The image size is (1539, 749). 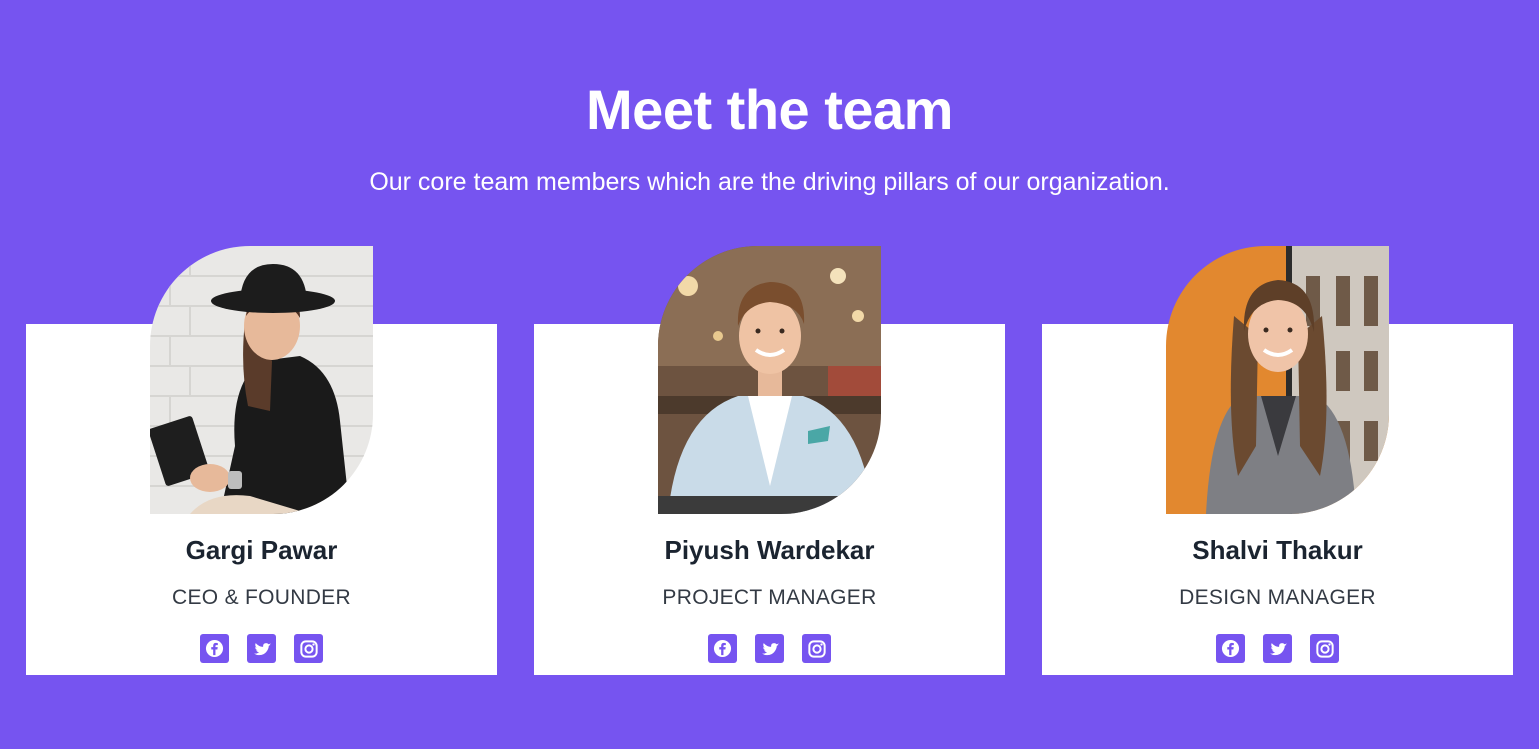 What do you see at coordinates (769, 550) in the screenshot?
I see `member-name: Piyush Wardekar` at bounding box center [769, 550].